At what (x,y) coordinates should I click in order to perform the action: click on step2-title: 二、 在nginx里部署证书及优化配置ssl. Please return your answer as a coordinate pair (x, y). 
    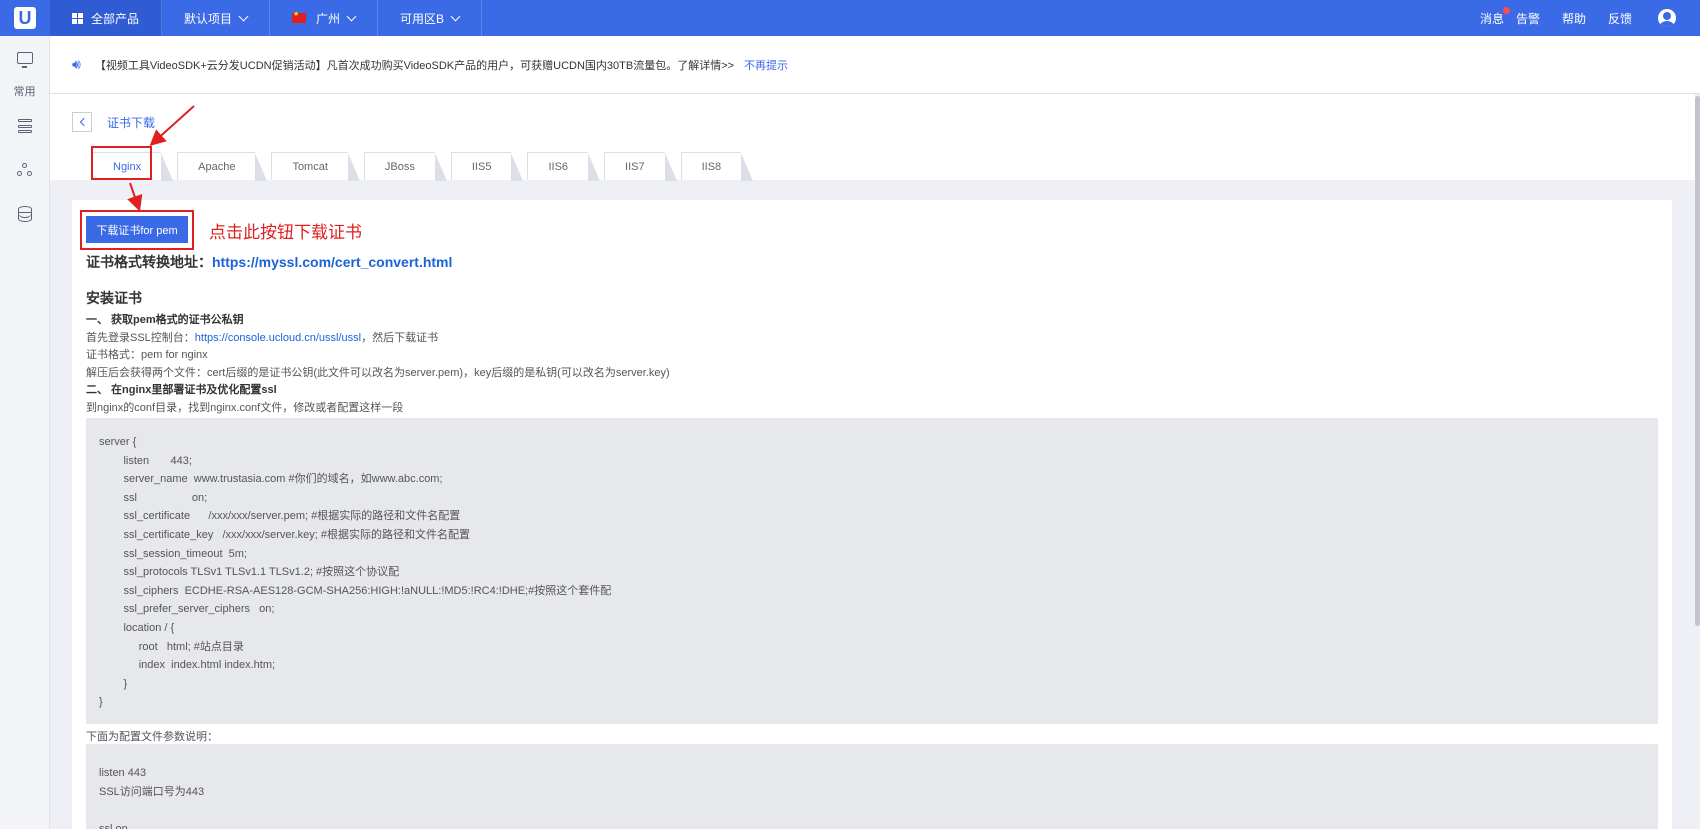
    Looking at the image, I should click on (181, 390).